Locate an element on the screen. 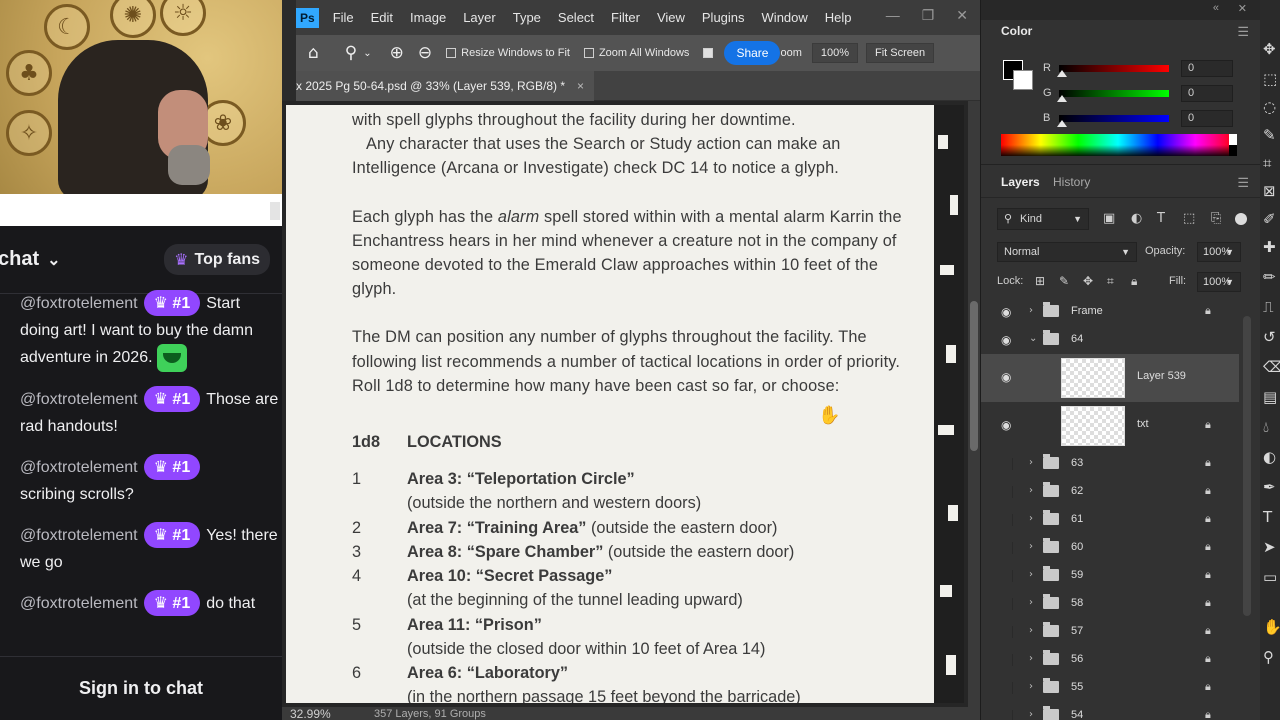  close-panel-icon: ✕ is located at coordinates (1242, 8).